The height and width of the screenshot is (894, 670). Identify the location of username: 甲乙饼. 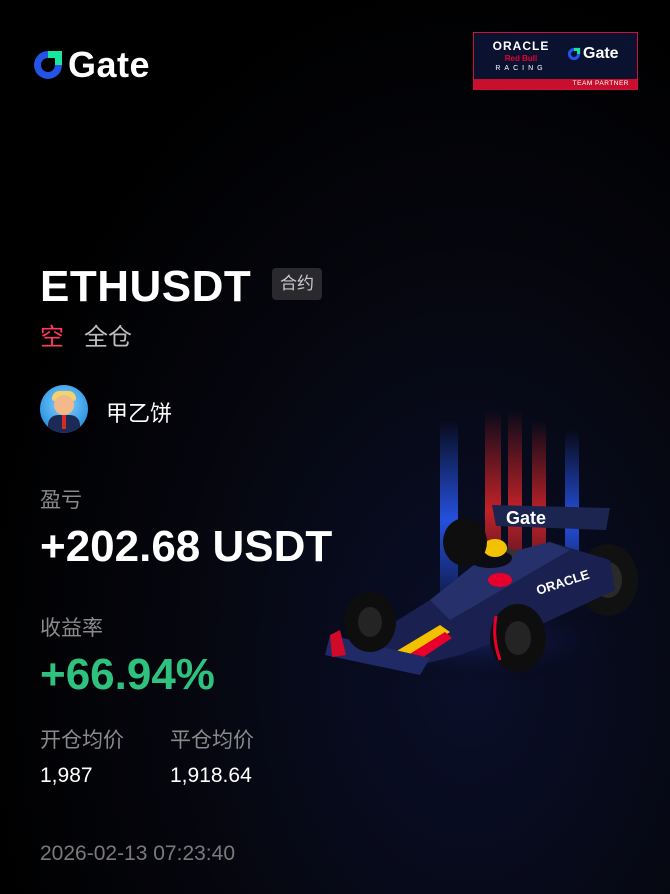
(139, 413).